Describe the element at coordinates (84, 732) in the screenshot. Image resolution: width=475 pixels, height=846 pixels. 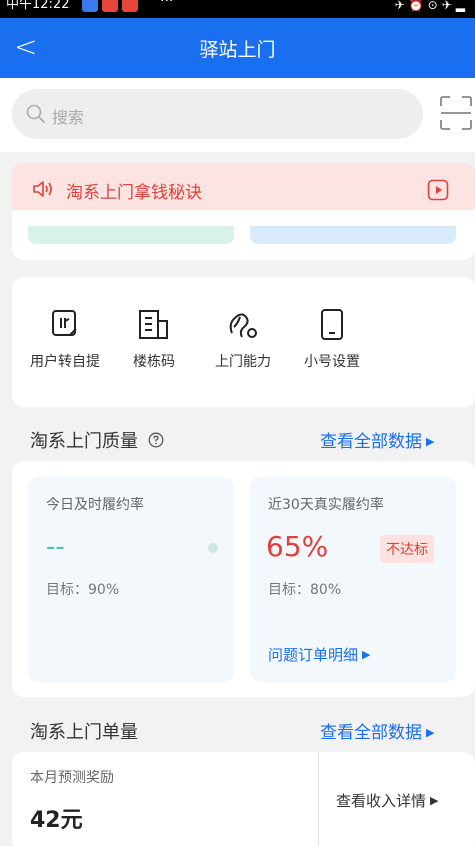
I see `volume-section-title: 淘系上门单量` at that location.